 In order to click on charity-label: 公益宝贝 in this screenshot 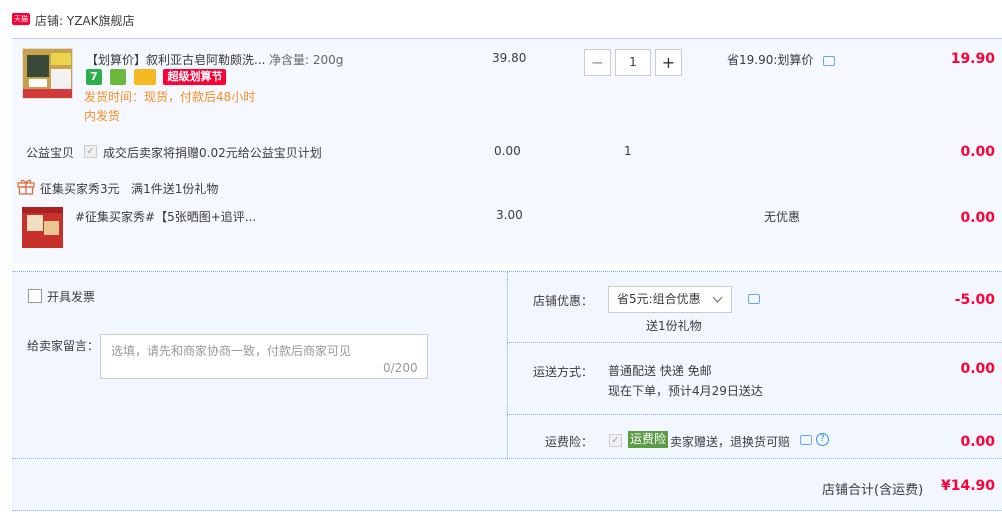, I will do `click(50, 153)`.